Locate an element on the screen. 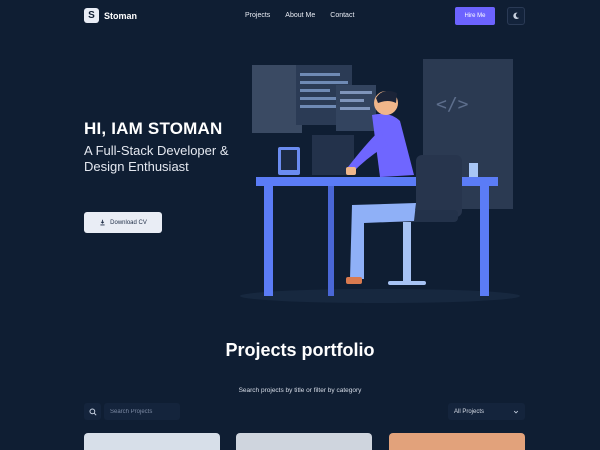 This screenshot has width=600, height=450. search-button is located at coordinates (92, 411).